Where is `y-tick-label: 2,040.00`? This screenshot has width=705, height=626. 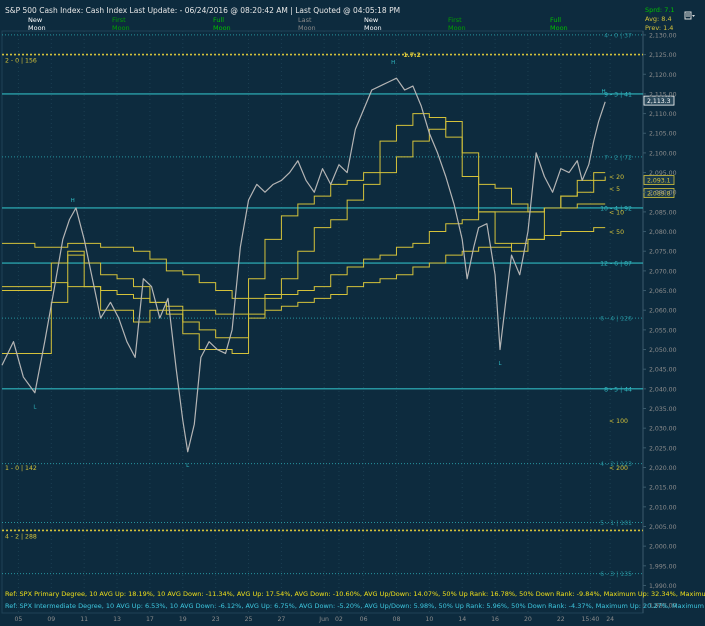
y-tick-label: 2,040.00 is located at coordinates (663, 389).